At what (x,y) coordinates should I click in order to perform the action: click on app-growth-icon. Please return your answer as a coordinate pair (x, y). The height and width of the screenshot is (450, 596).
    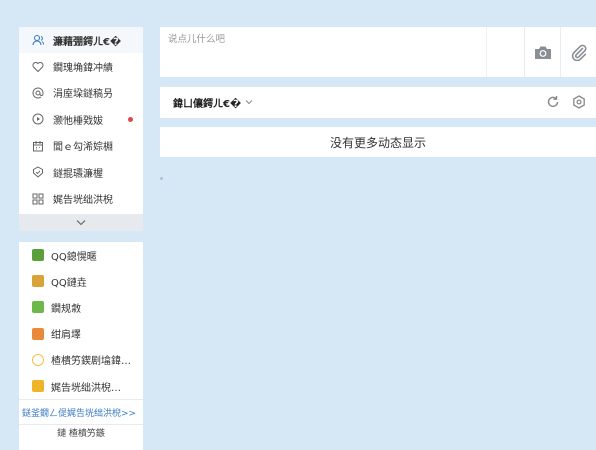
    Looking at the image, I should click on (38, 255).